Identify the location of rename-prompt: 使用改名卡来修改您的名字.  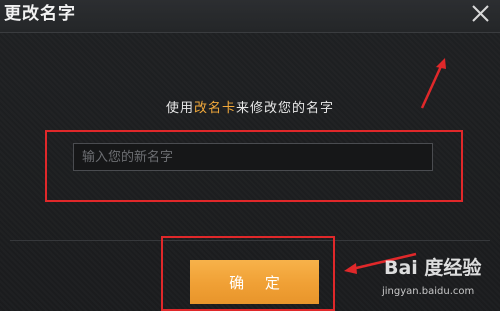
(250, 109).